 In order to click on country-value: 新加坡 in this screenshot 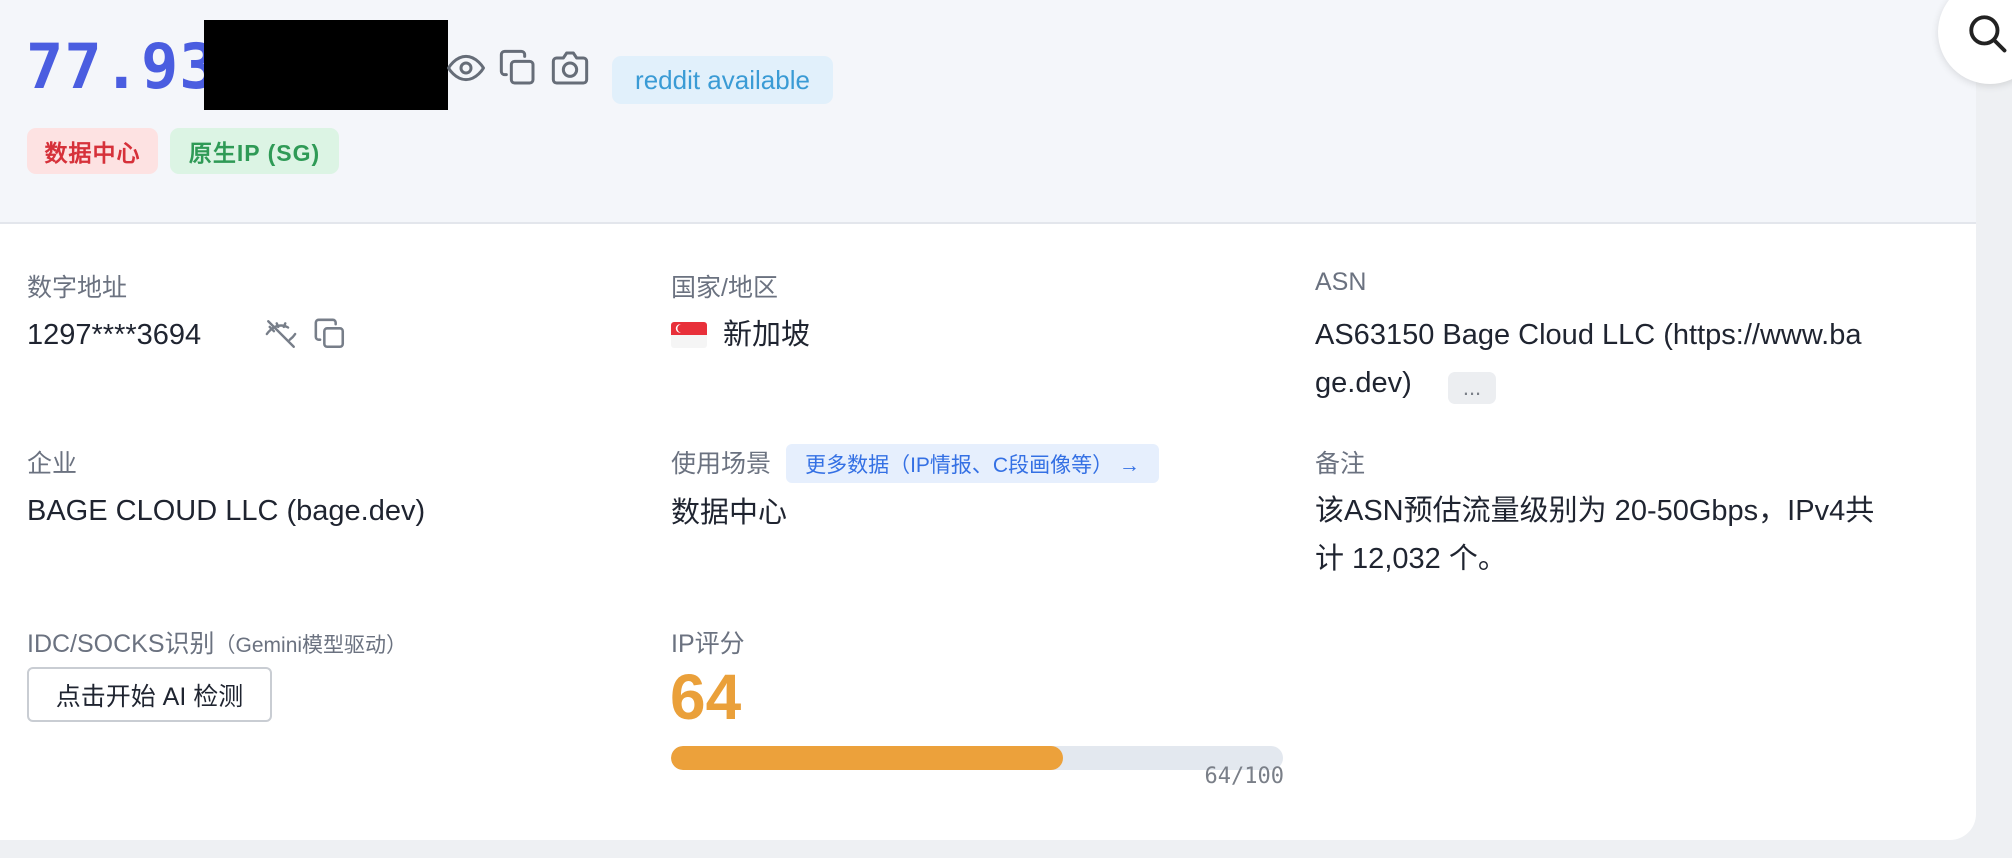, I will do `click(767, 335)`.